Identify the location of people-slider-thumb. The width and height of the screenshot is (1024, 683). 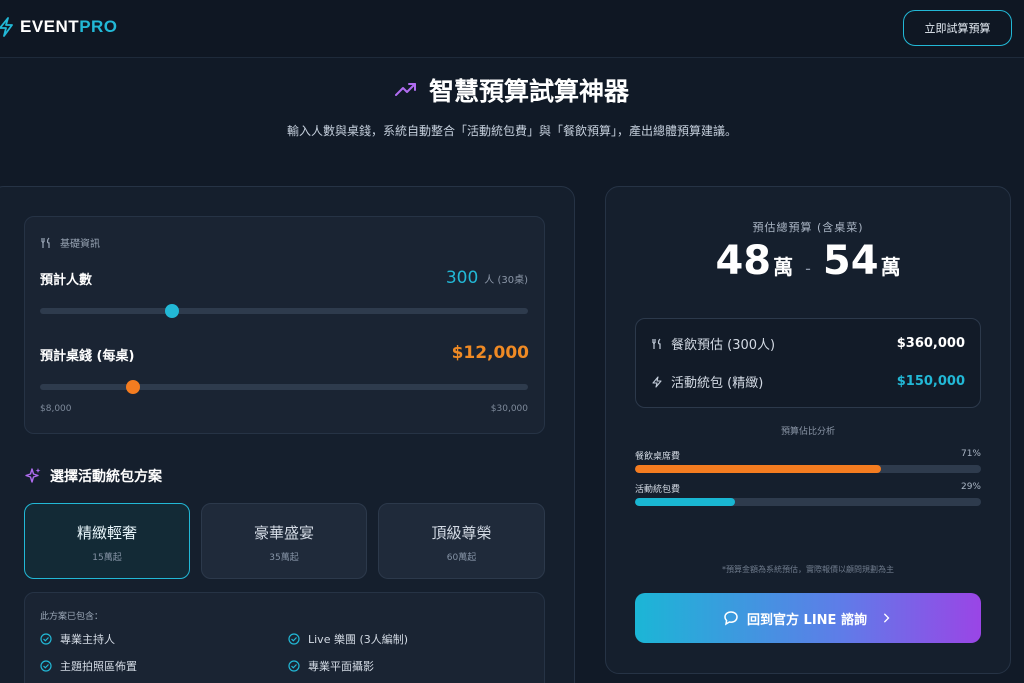
(171, 311).